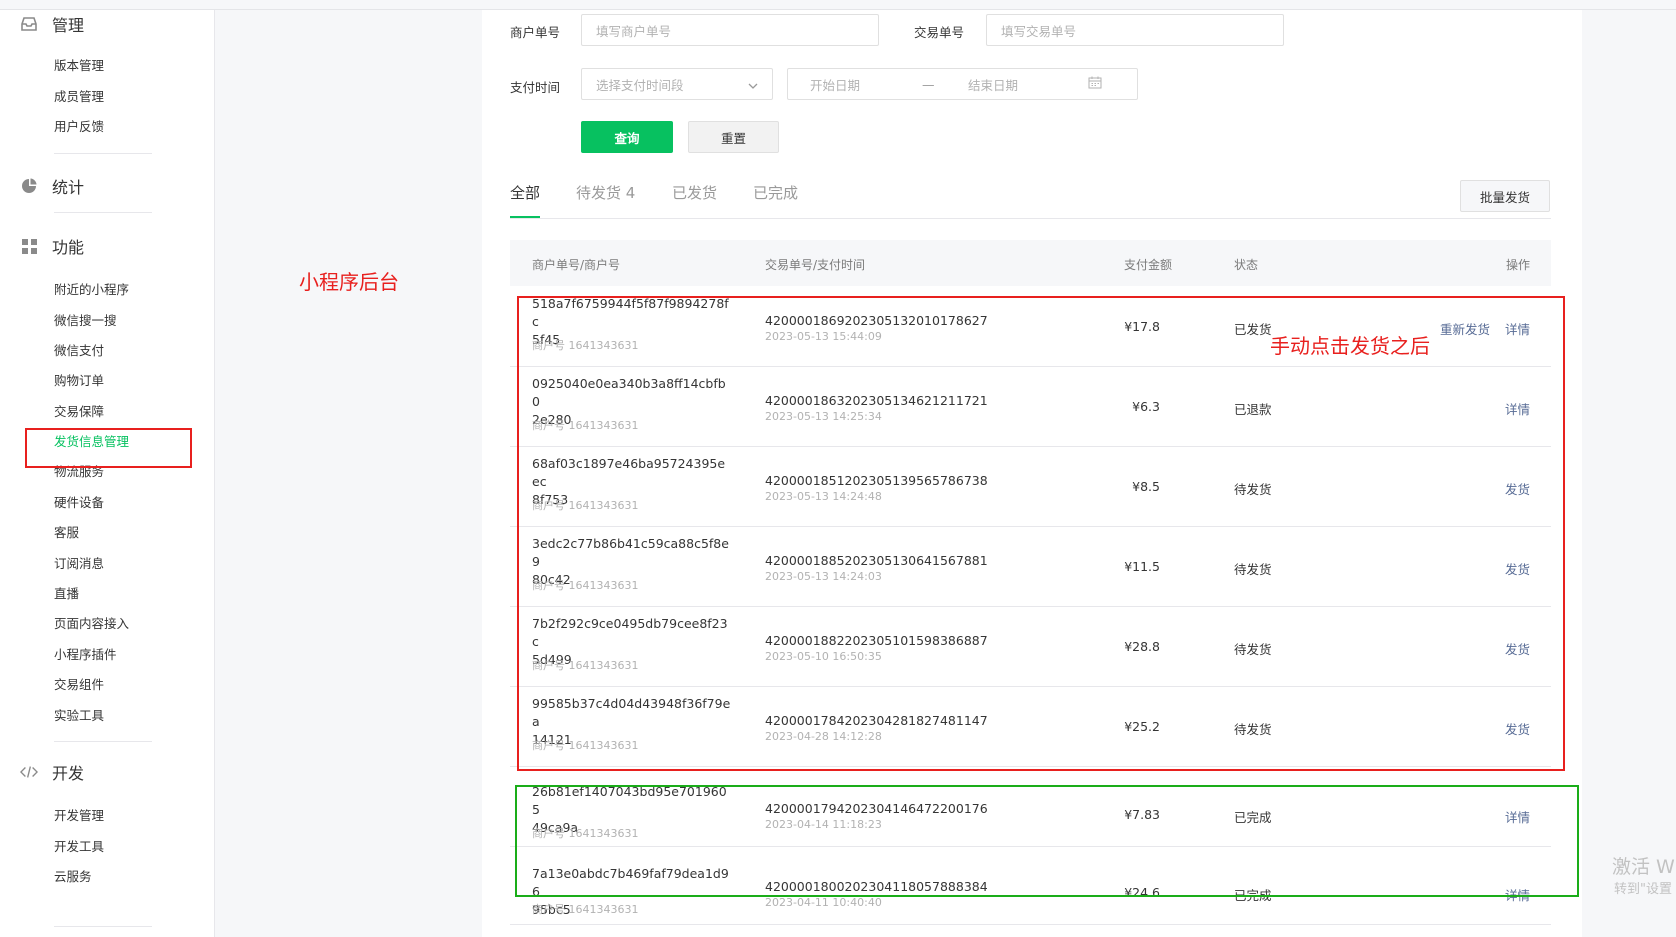 The width and height of the screenshot is (1676, 937). What do you see at coordinates (1135, 30) in the screenshot?
I see `trade-no-input: 填写交易单号` at bounding box center [1135, 30].